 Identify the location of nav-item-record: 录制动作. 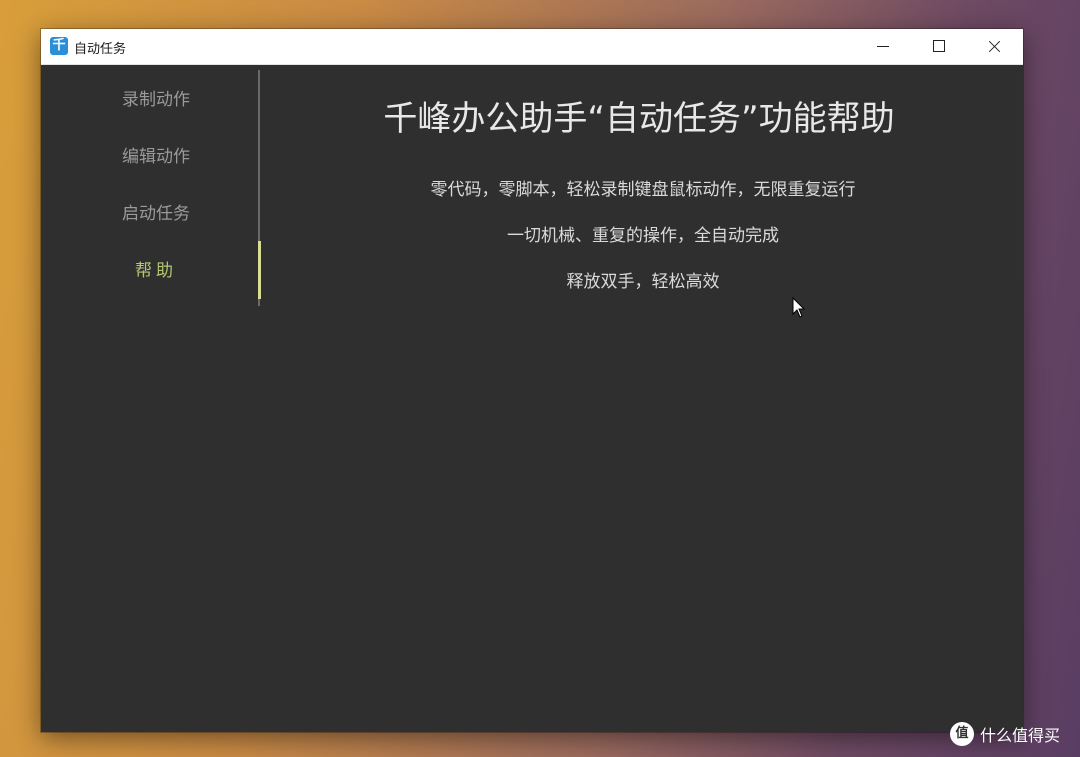
(156, 100).